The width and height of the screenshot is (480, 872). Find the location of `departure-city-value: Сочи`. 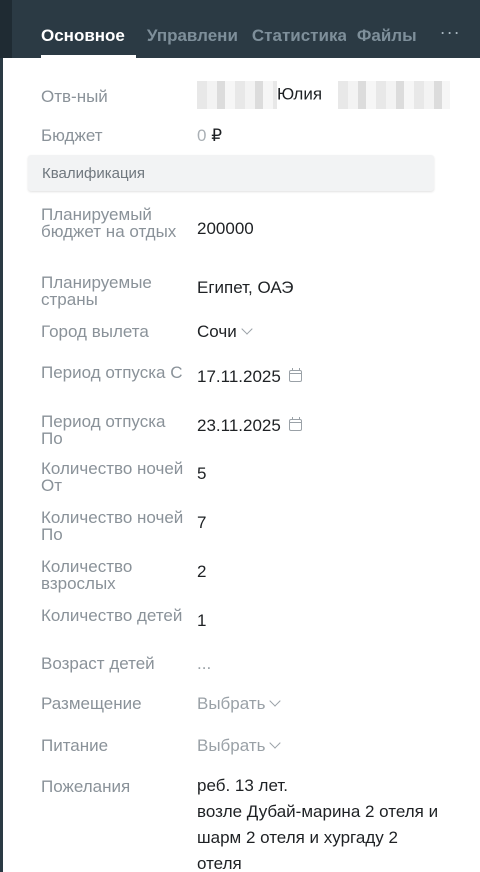

departure-city-value: Сочи is located at coordinates (217, 331).